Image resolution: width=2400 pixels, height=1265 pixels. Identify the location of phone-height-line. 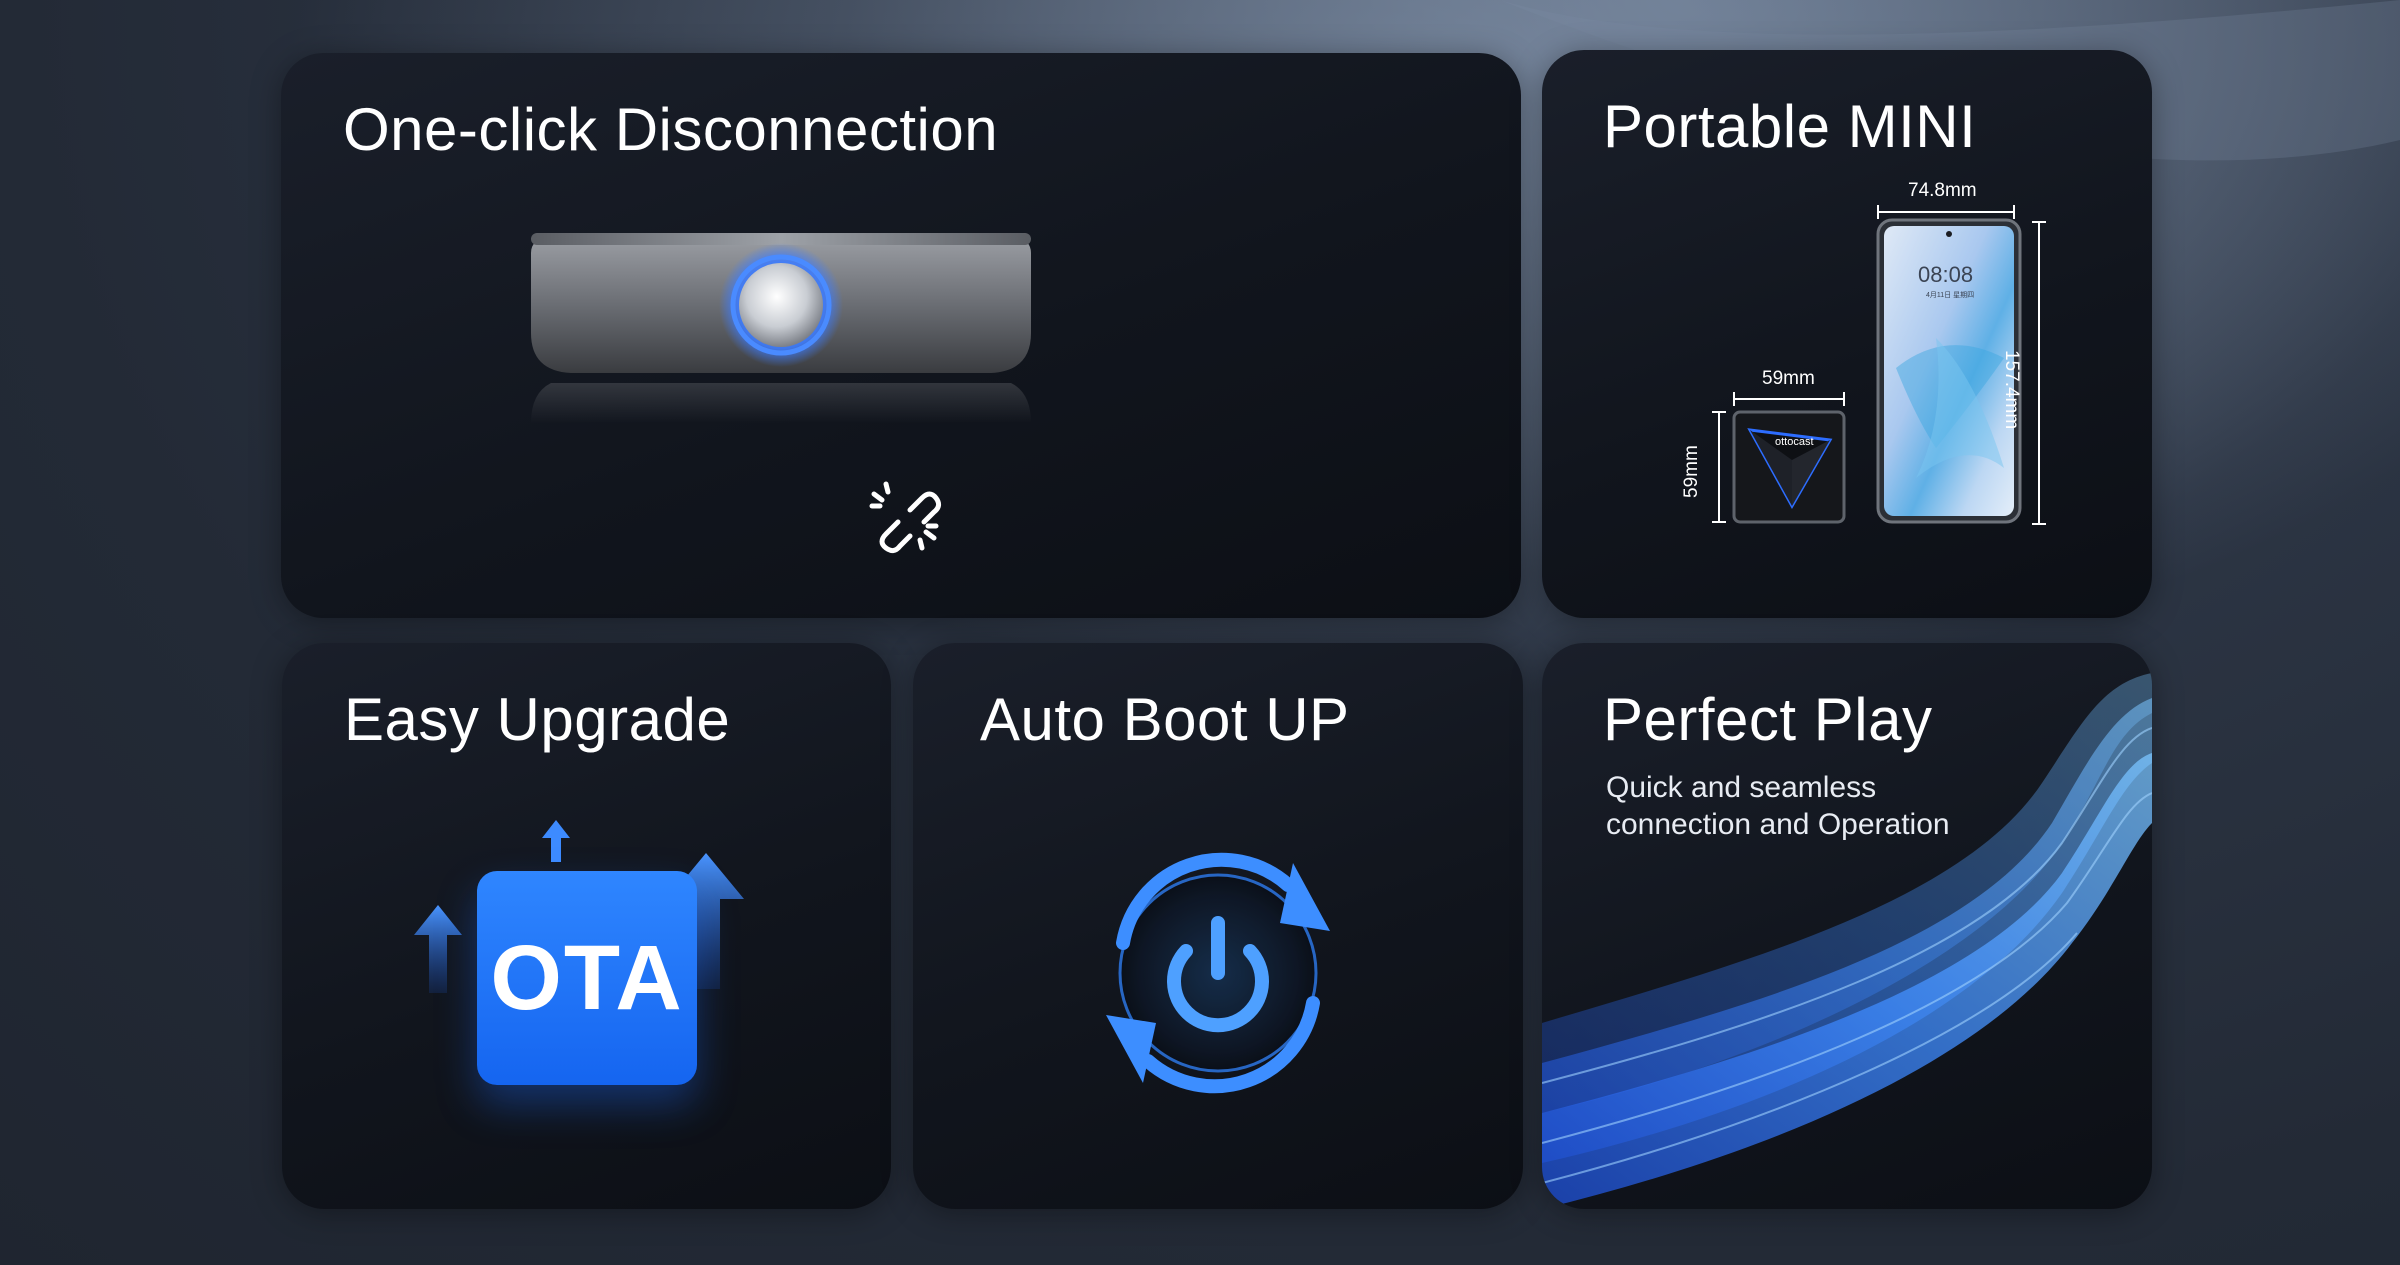
(2039, 373).